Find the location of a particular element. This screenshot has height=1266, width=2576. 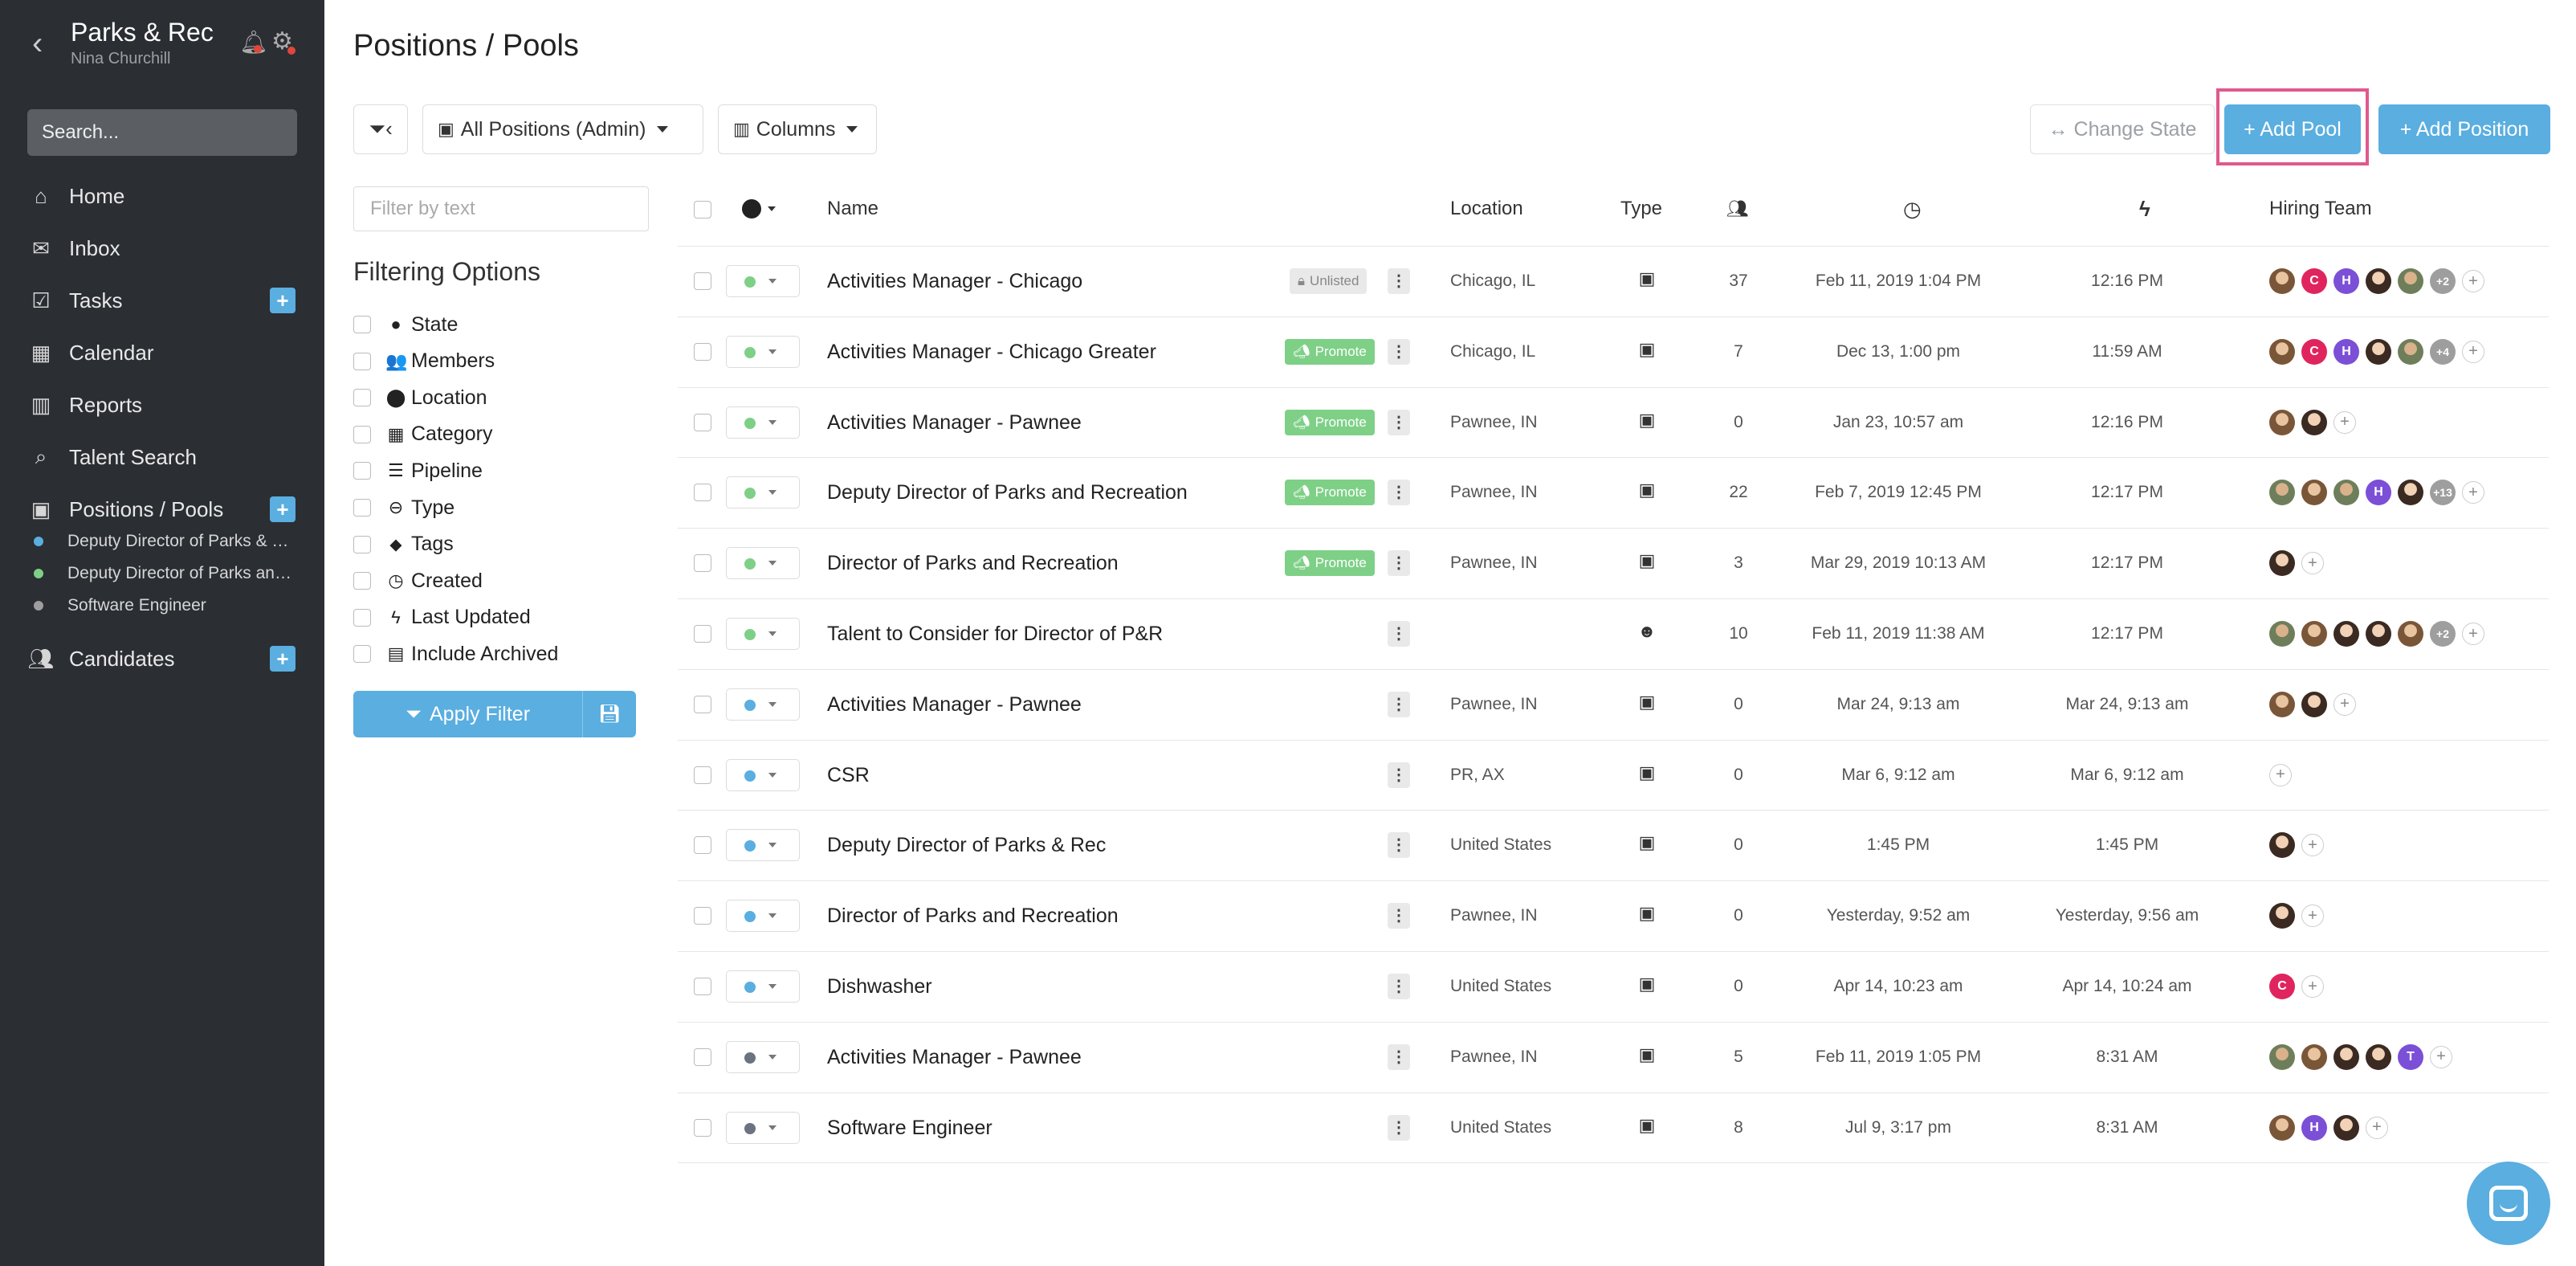

avatar-initial: T is located at coordinates (2410, 1056).